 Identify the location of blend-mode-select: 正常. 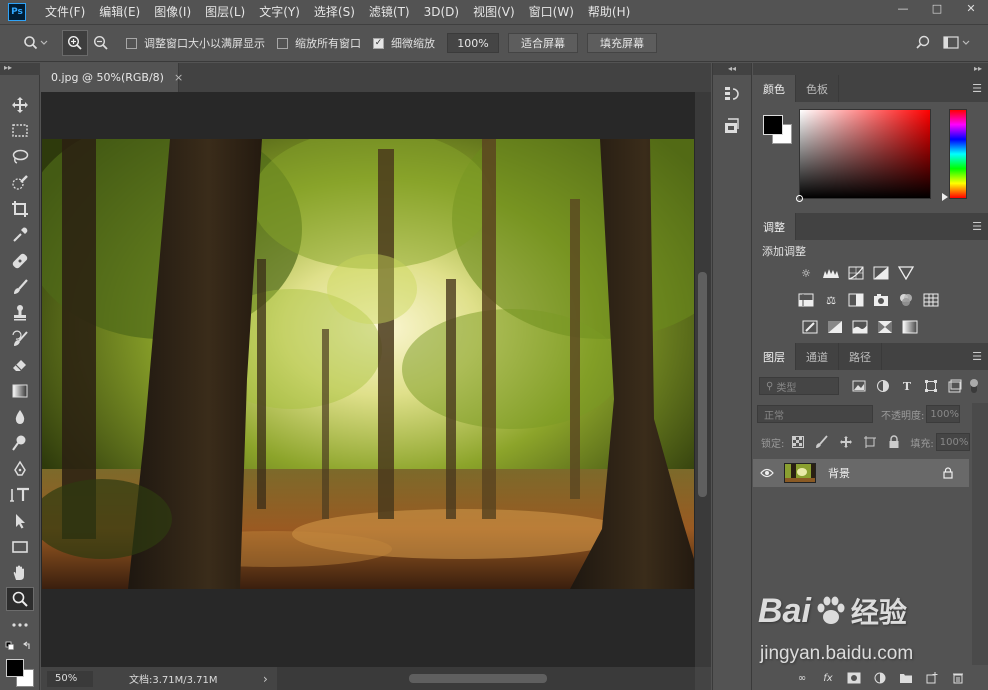
(815, 414).